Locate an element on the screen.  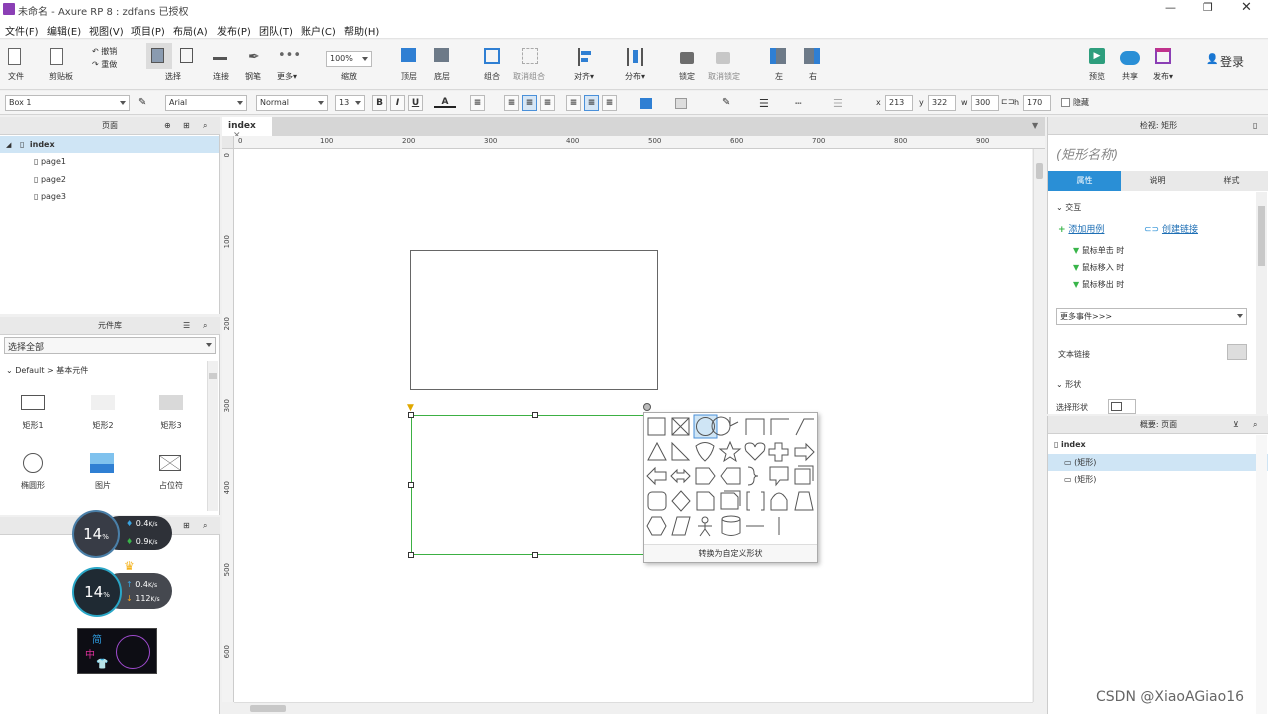
menu-team: 团队(T) is located at coordinates (276, 30).